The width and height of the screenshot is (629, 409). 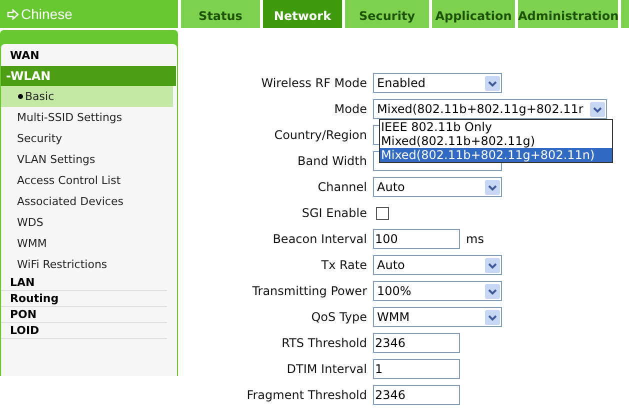 I want to click on field-label: Transmitting Power, so click(x=309, y=291).